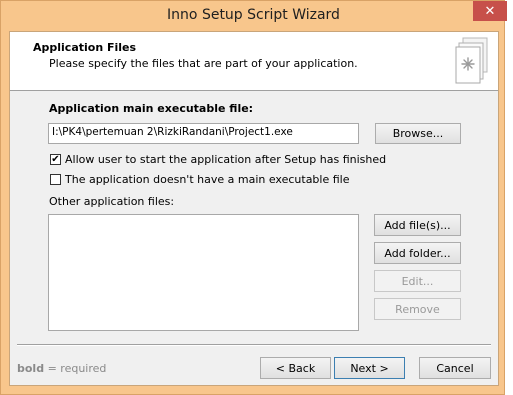 Image resolution: width=513 pixels, height=395 pixels. I want to click on next-button: Next >, so click(369, 368).